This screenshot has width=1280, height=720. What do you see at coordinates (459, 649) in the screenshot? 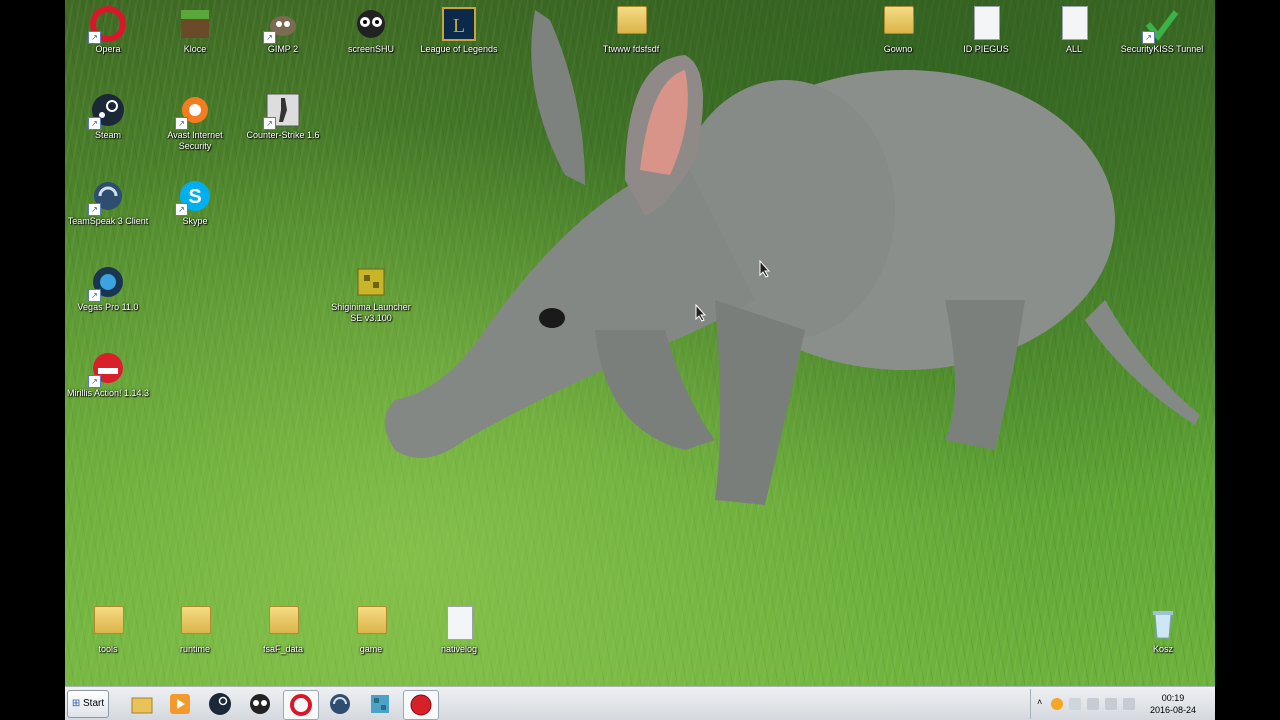
I see `icon-label: nativelog` at bounding box center [459, 649].